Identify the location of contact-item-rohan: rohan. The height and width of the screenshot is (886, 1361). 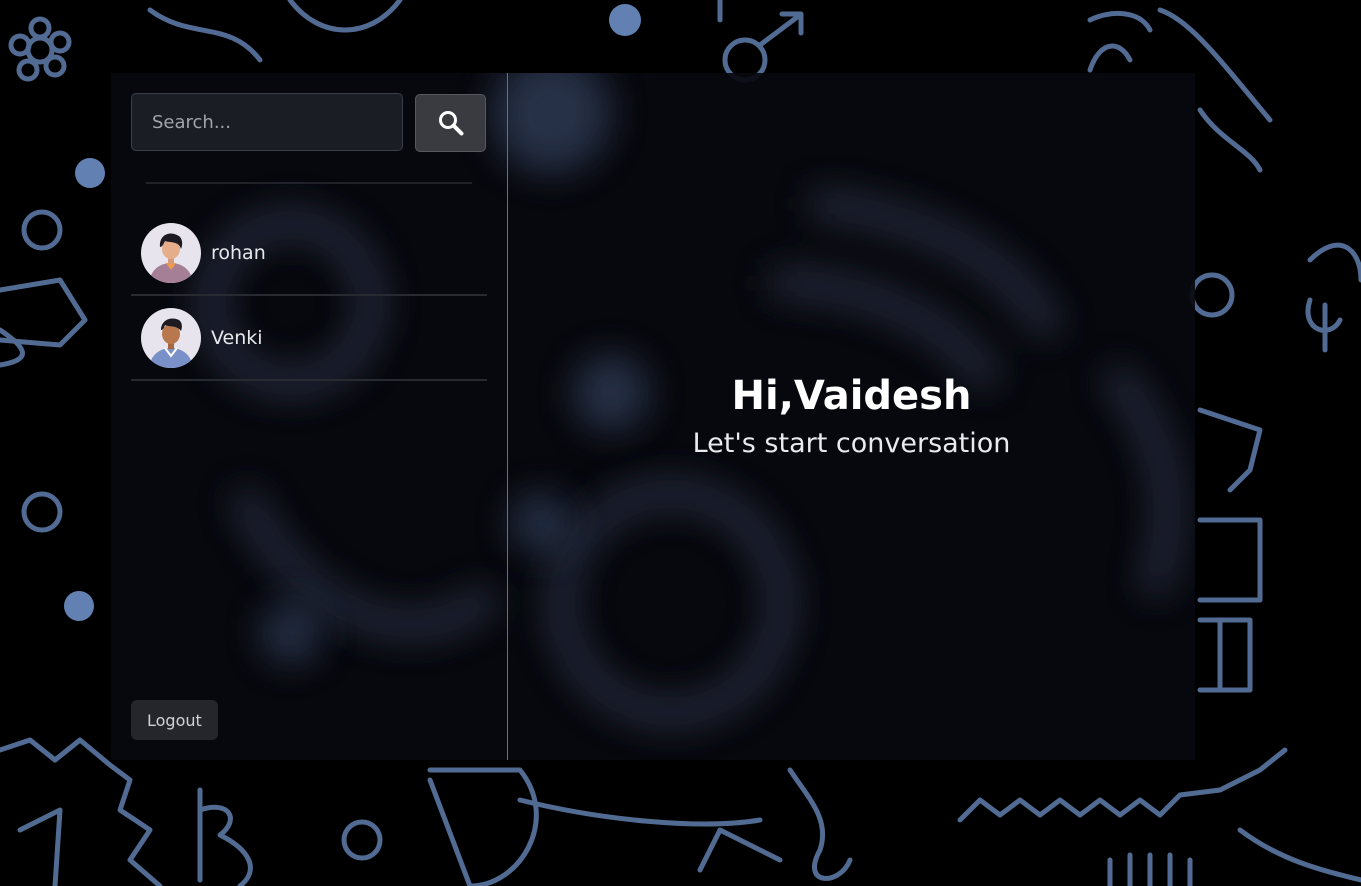
(309, 254).